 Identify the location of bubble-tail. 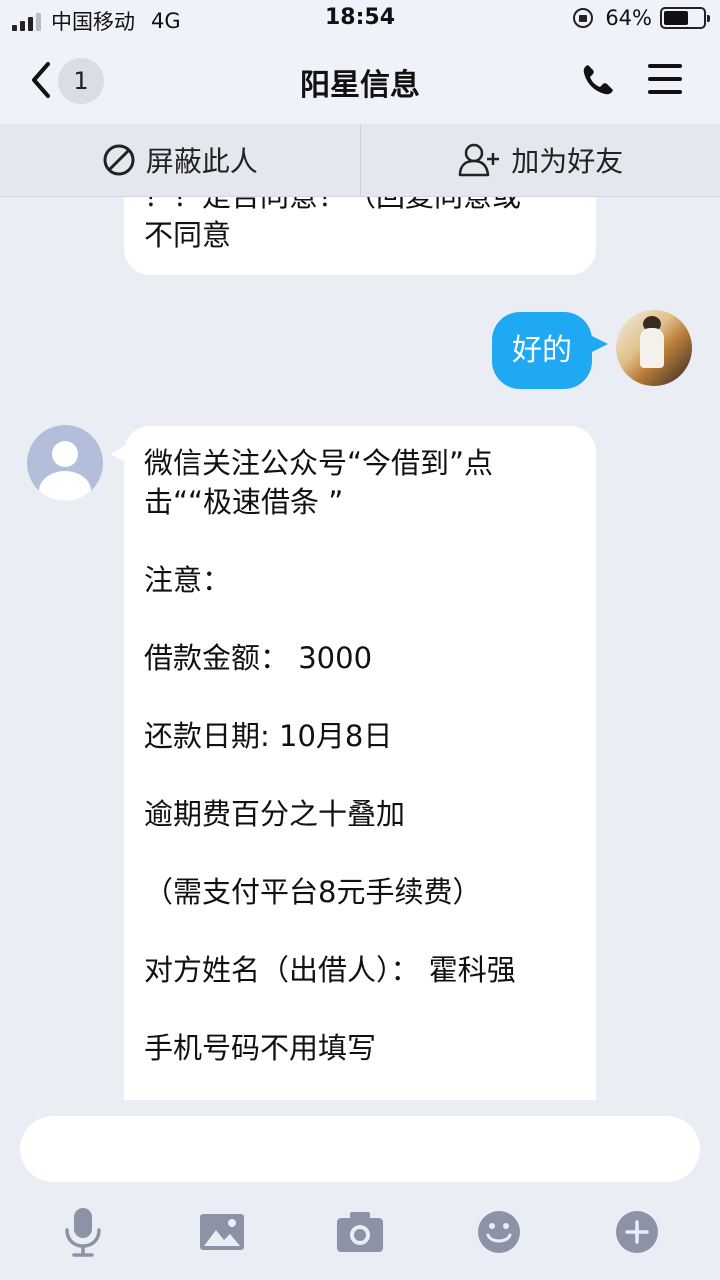
(598, 344).